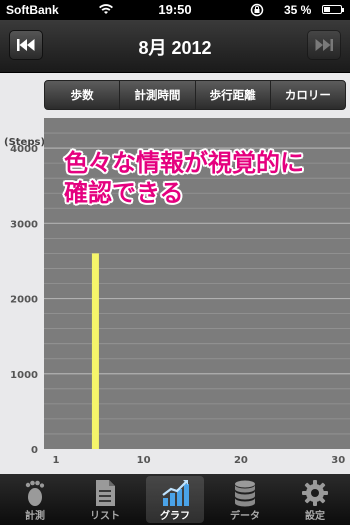 This screenshot has height=525, width=350. What do you see at coordinates (144, 460) in the screenshot?
I see `x-tick-label: 10` at bounding box center [144, 460].